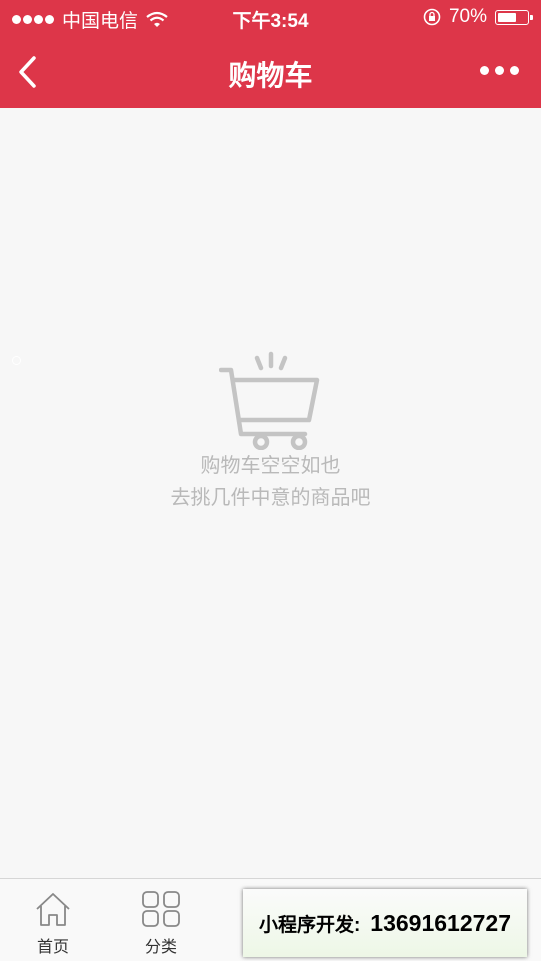  What do you see at coordinates (160, 947) in the screenshot?
I see `tab-category-label: 分类` at bounding box center [160, 947].